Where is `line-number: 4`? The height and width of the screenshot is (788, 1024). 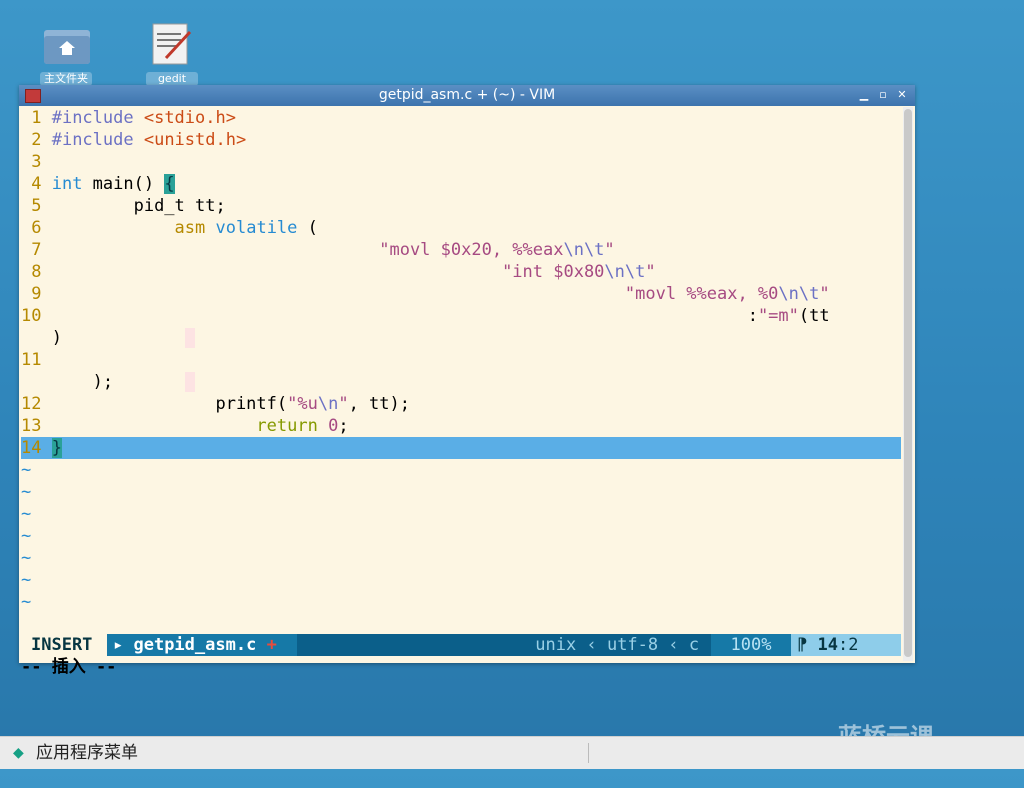
line-number: 4 is located at coordinates (36, 184).